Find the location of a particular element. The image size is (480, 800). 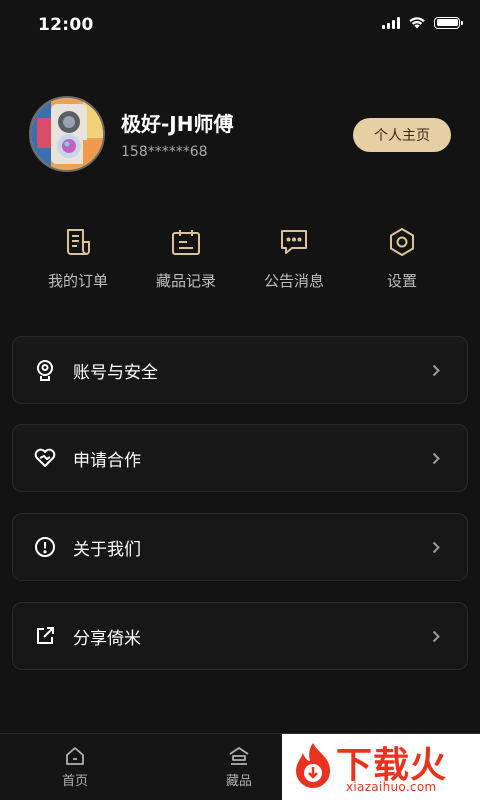

tab-label: 首页 is located at coordinates (74, 781).